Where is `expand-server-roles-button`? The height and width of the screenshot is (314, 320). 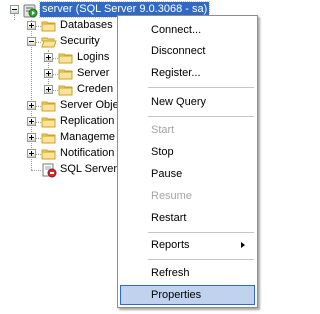
expand-server-roles-button is located at coordinates (48, 73).